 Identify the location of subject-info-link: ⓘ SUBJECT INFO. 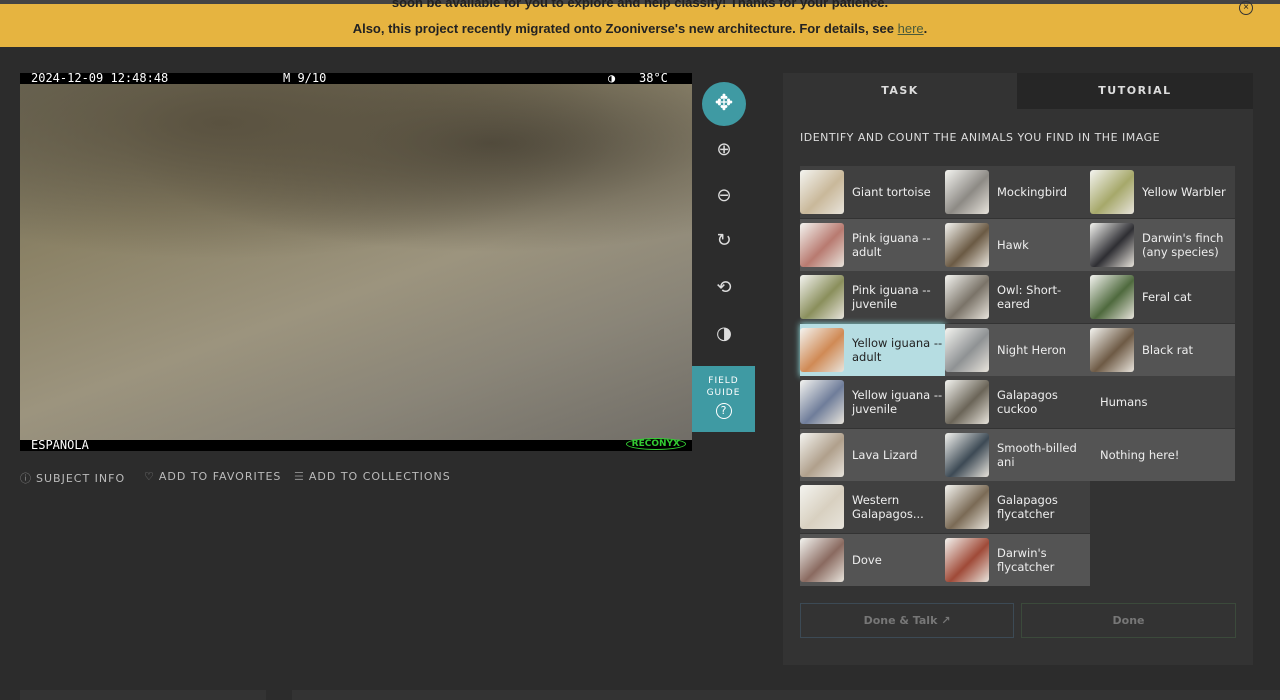
(72, 478).